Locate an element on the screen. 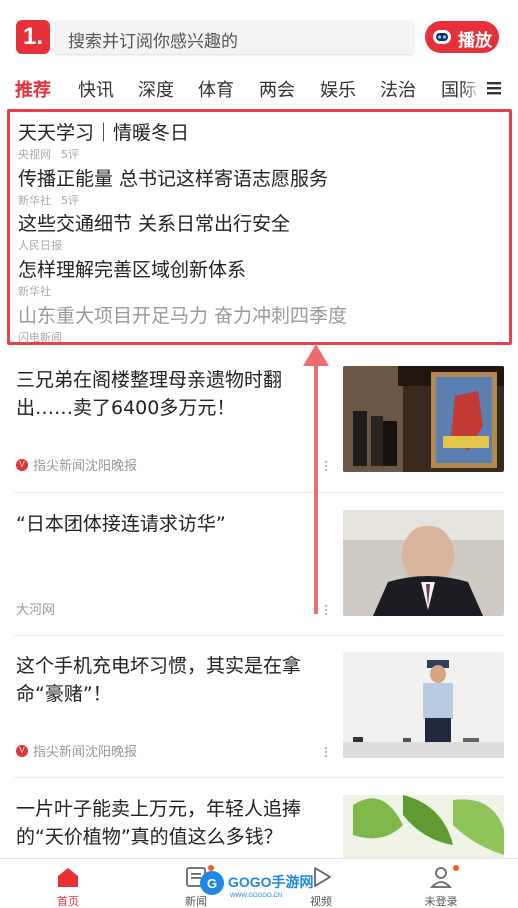 The height and width of the screenshot is (908, 518). tab-depth: 深度 is located at coordinates (156, 89).